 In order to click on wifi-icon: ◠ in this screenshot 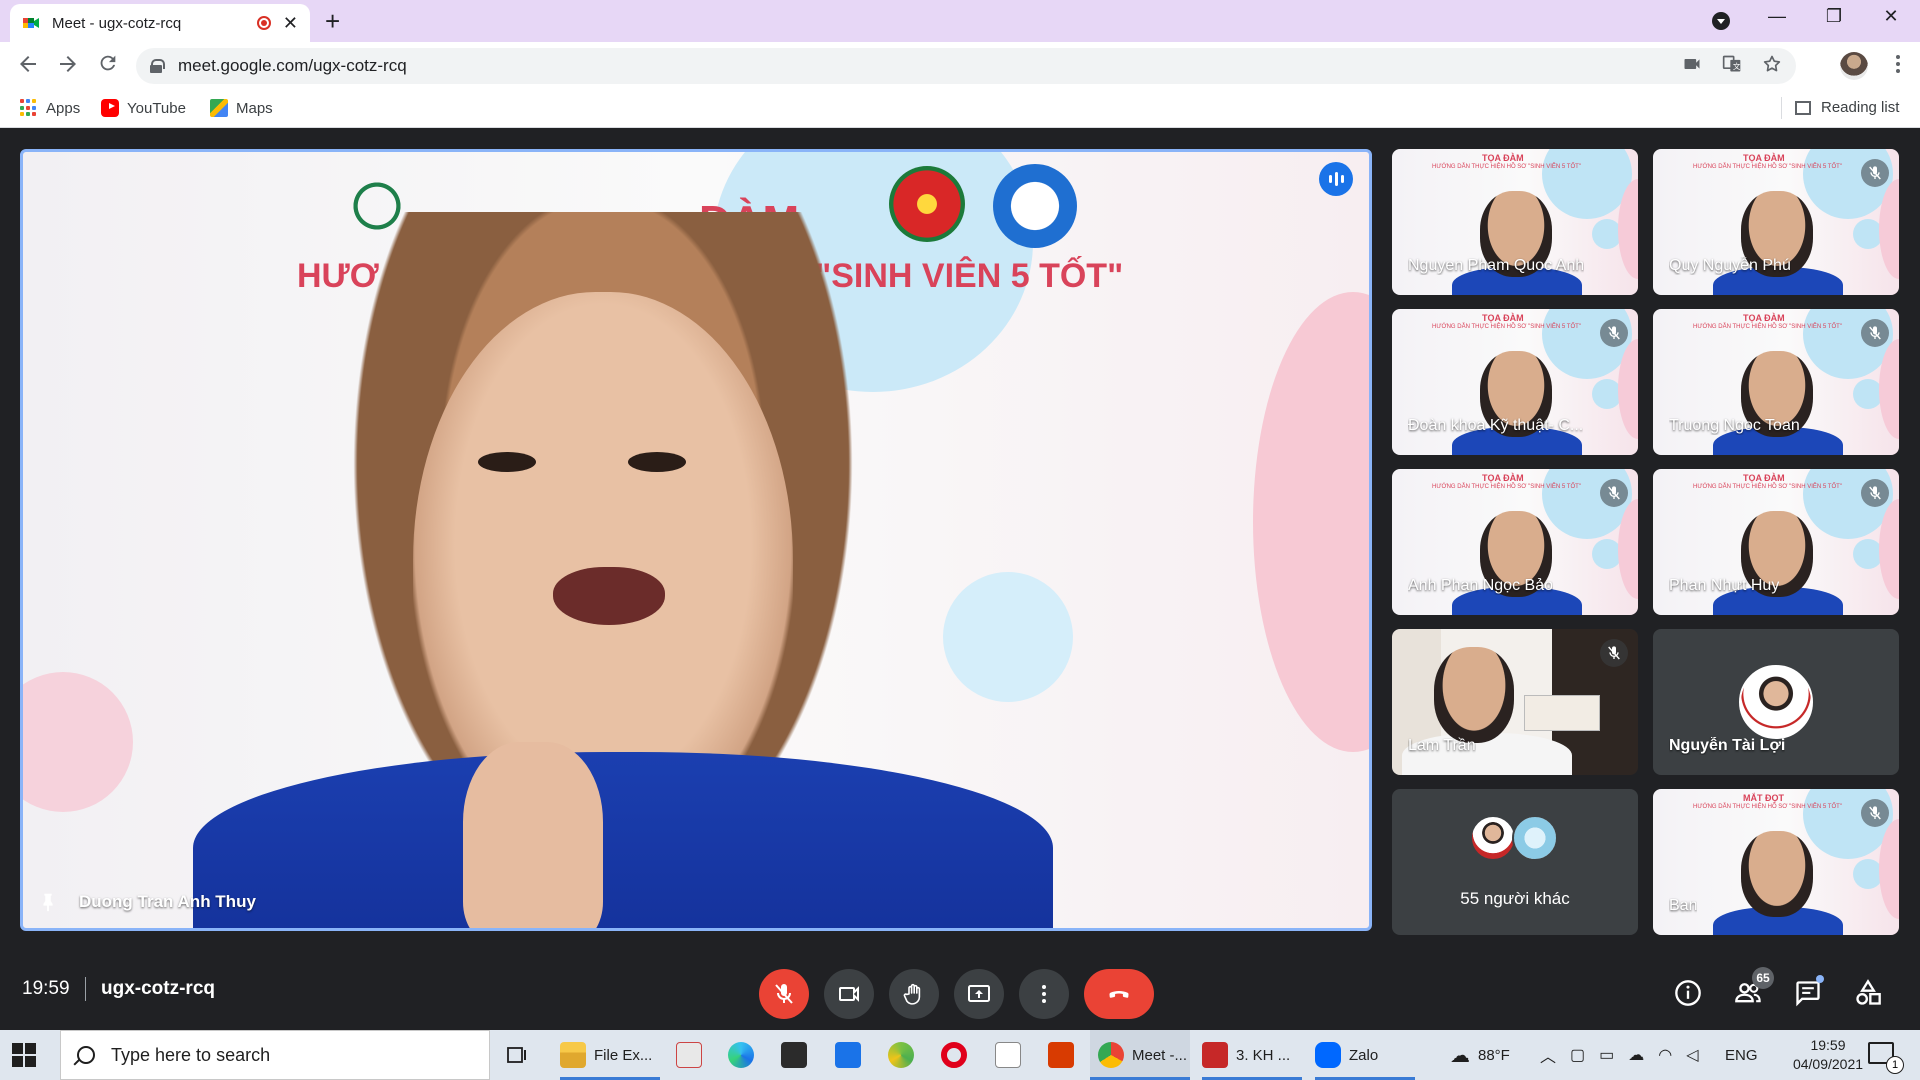, I will do `click(1665, 1055)`.